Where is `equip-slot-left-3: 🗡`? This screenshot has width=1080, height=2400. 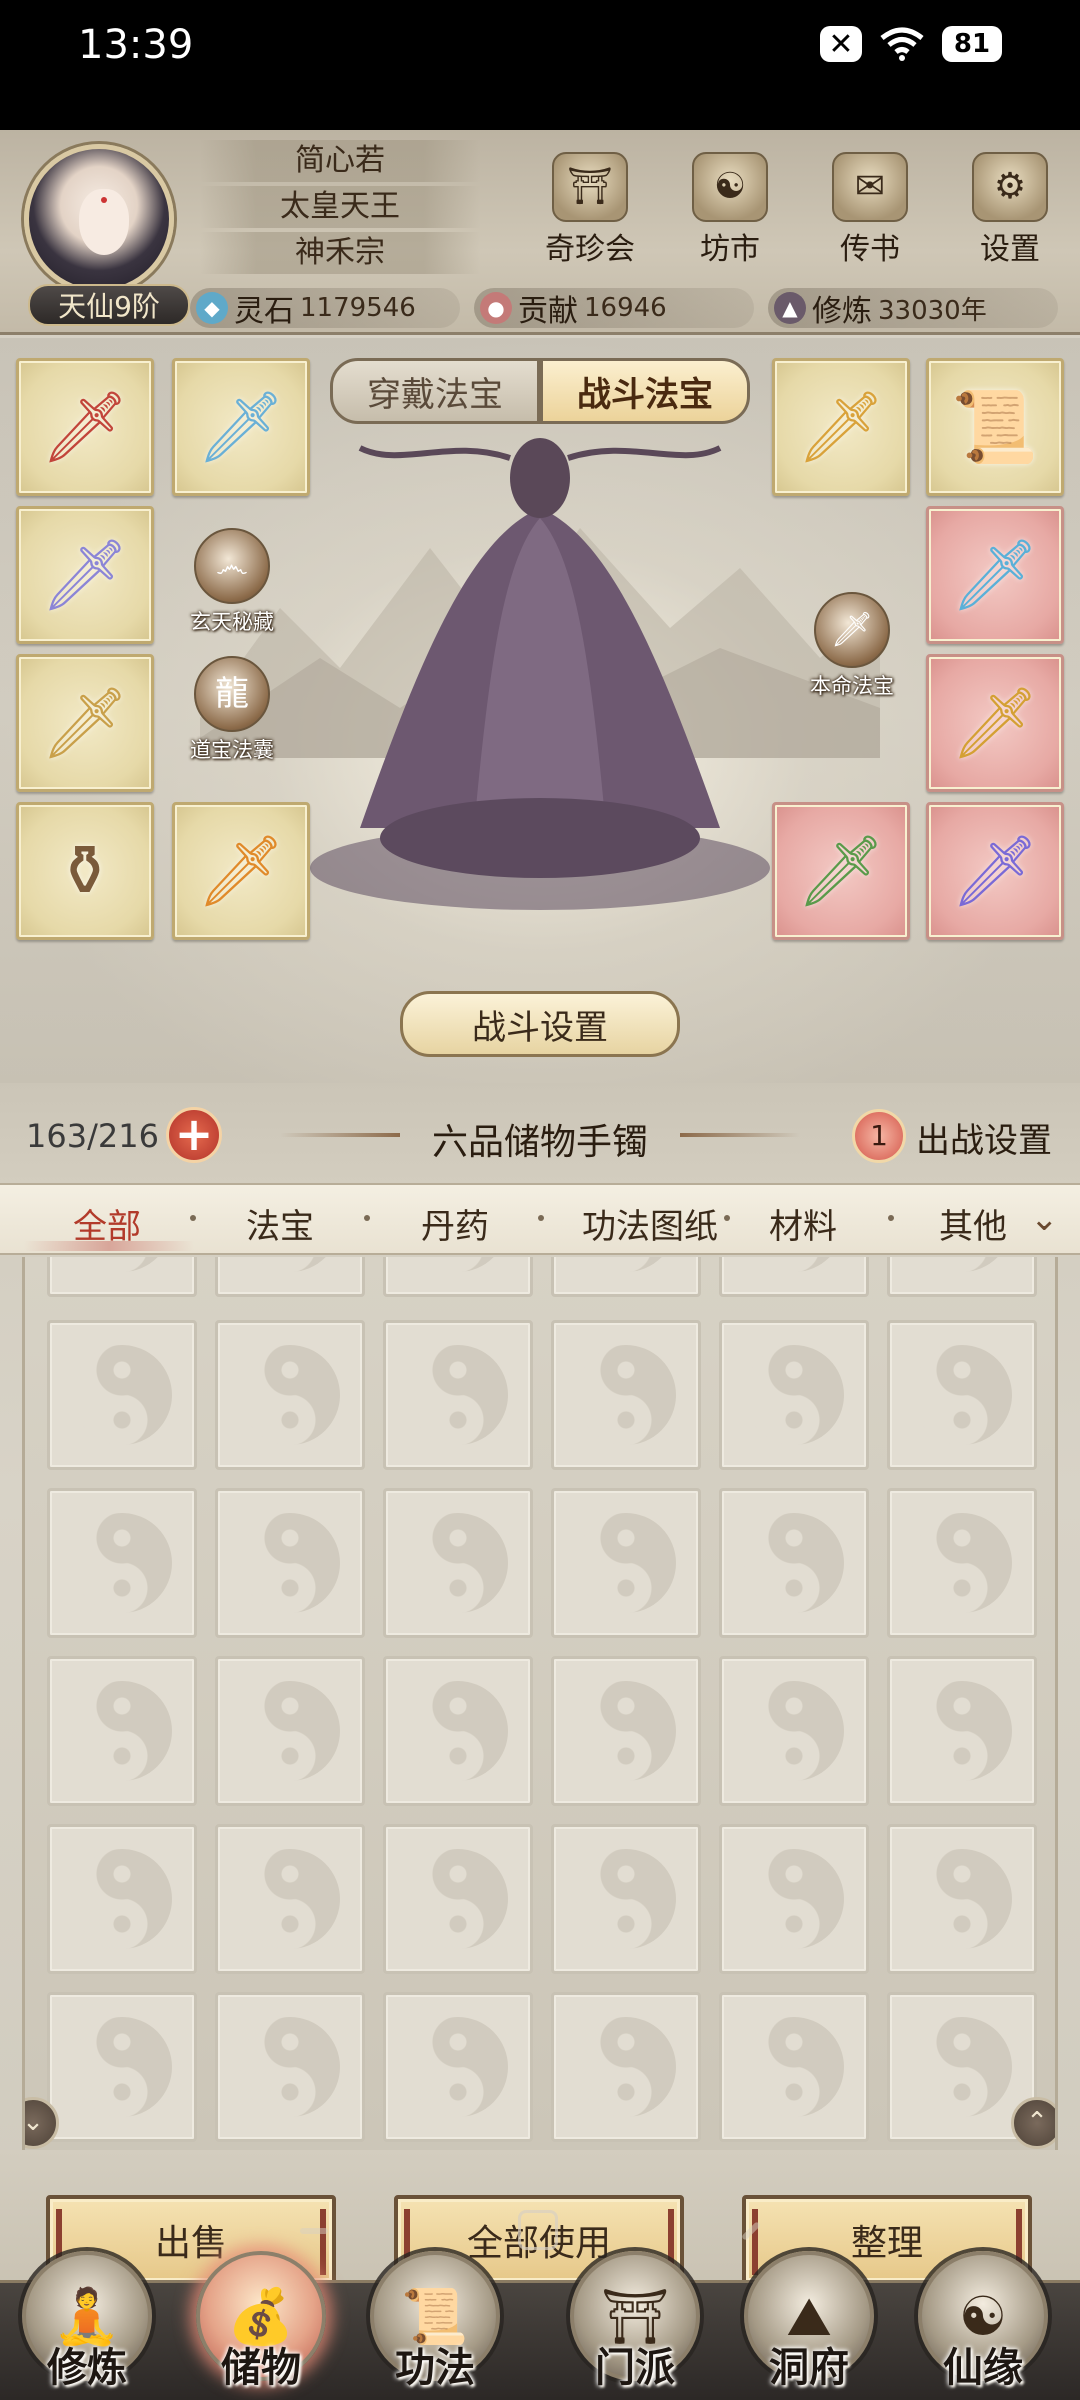 equip-slot-left-3: 🗡 is located at coordinates (85, 575).